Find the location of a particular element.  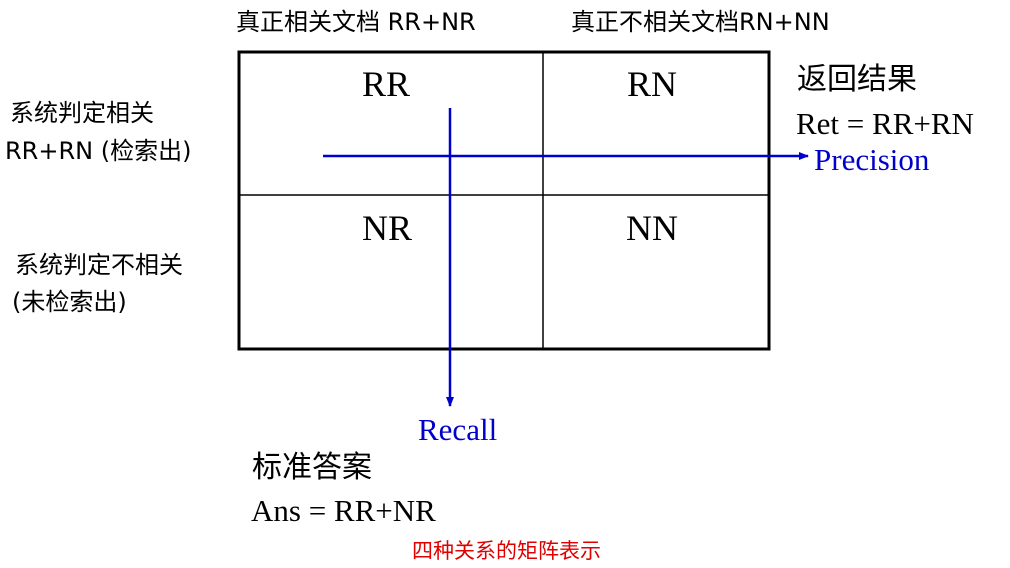

returned-results-title: 返回结果 is located at coordinates (857, 79).